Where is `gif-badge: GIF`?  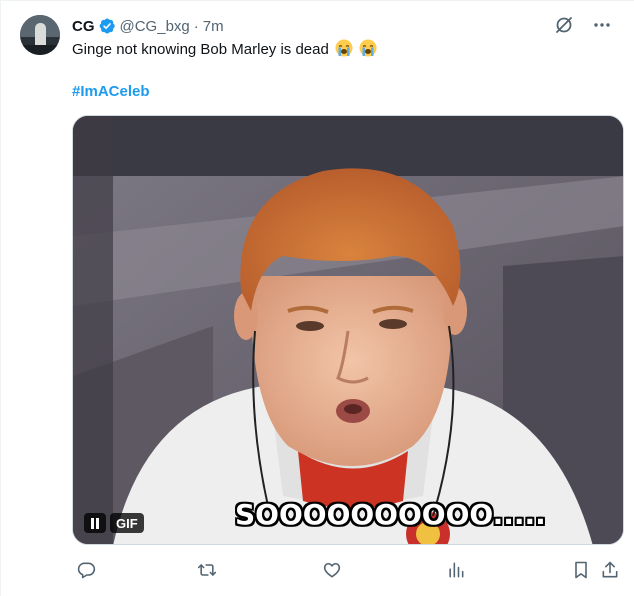 gif-badge: GIF is located at coordinates (114, 523).